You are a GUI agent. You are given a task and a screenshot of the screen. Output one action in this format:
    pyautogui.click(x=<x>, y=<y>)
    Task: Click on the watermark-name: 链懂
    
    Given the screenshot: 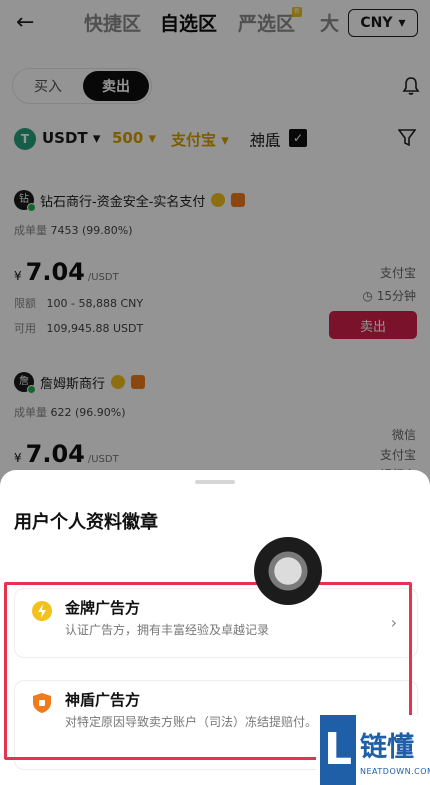 What is the action you would take?
    pyautogui.click(x=387, y=747)
    